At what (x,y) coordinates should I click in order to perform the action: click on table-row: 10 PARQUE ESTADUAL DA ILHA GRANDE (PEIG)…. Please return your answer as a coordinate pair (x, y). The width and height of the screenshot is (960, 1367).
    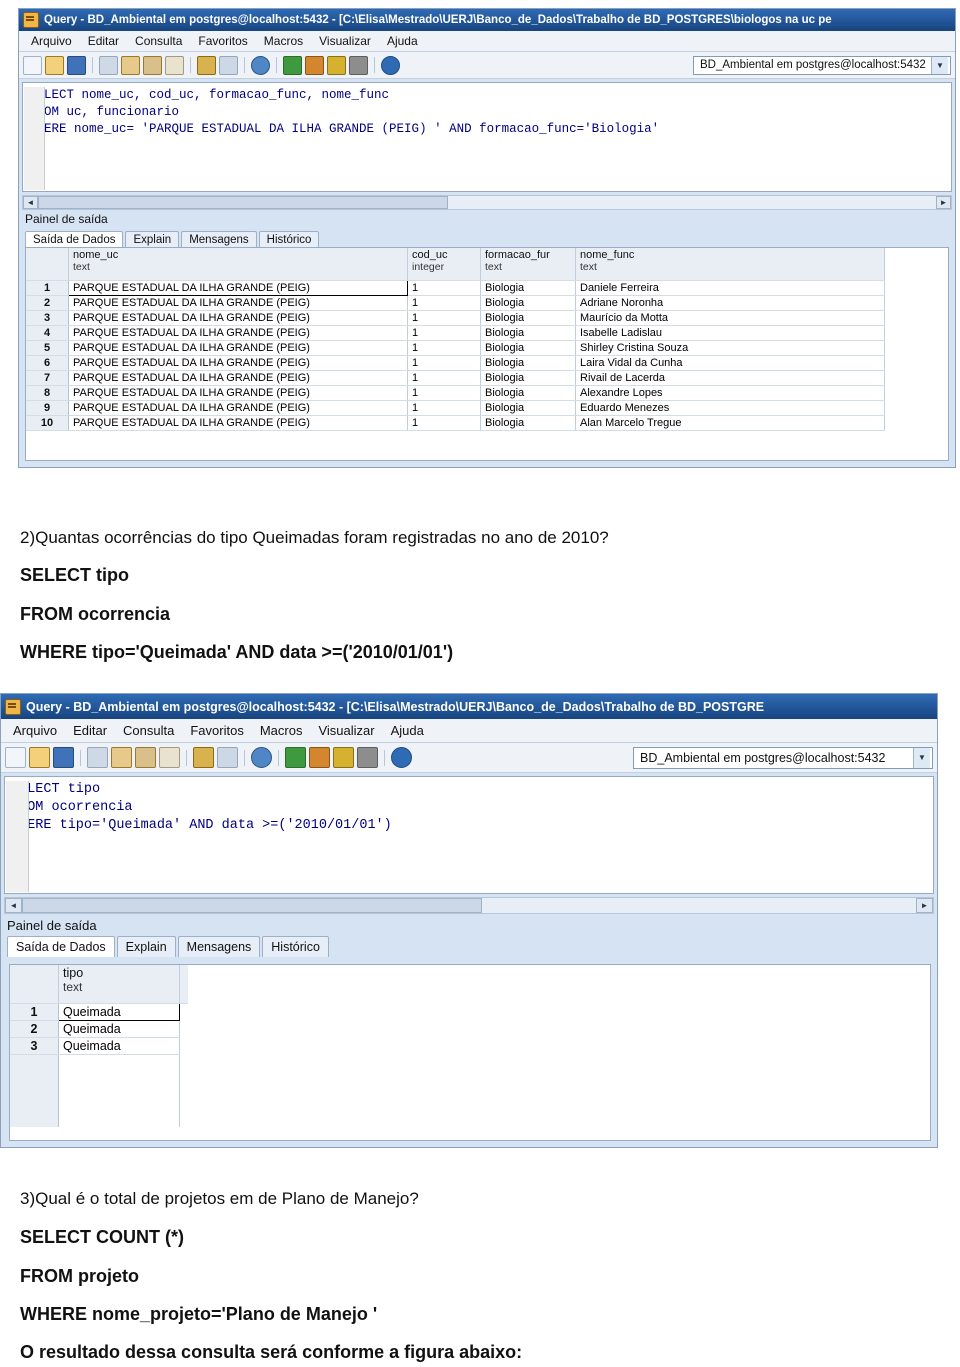
    Looking at the image, I should click on (455, 423).